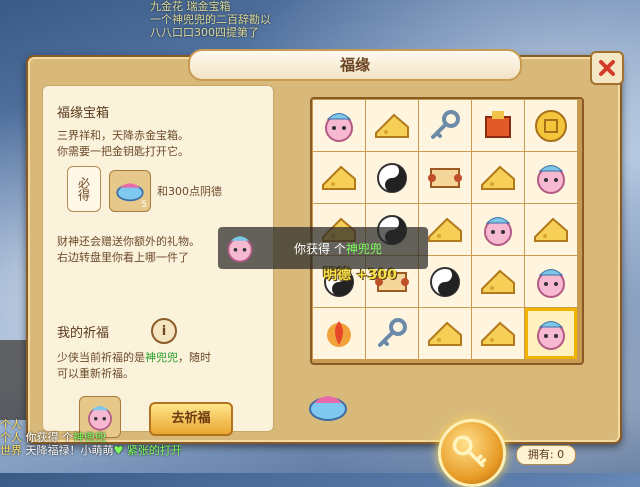 The image size is (640, 487). I want to click on scroll-icon, so click(445, 177).